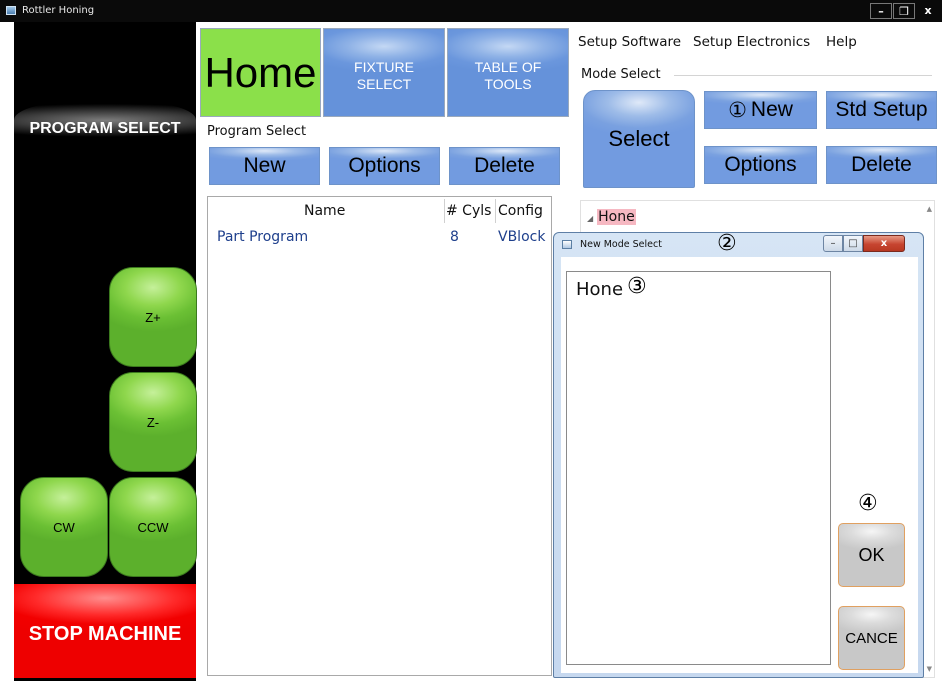 This screenshot has width=942, height=681. I want to click on annotation-3: ③, so click(637, 286).